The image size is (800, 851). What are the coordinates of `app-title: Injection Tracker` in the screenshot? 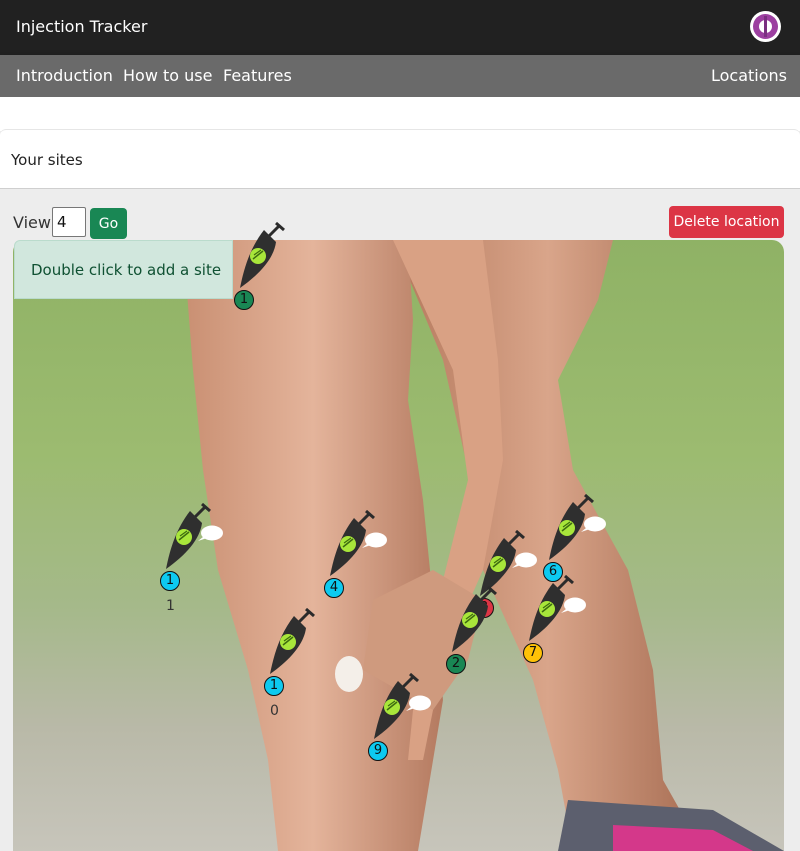 It's located at (81, 26).